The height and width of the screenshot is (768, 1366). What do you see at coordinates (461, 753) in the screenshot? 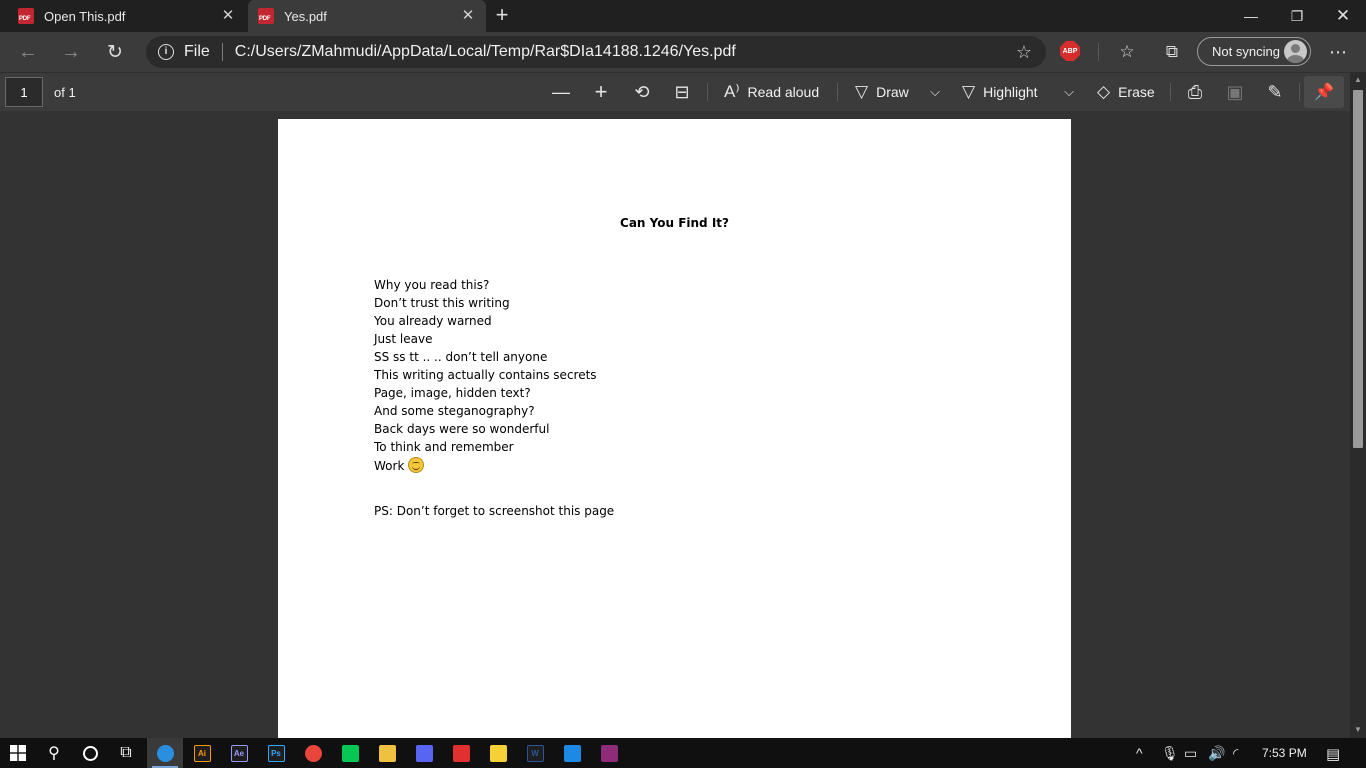
I see `taskbar-app-among-us` at bounding box center [461, 753].